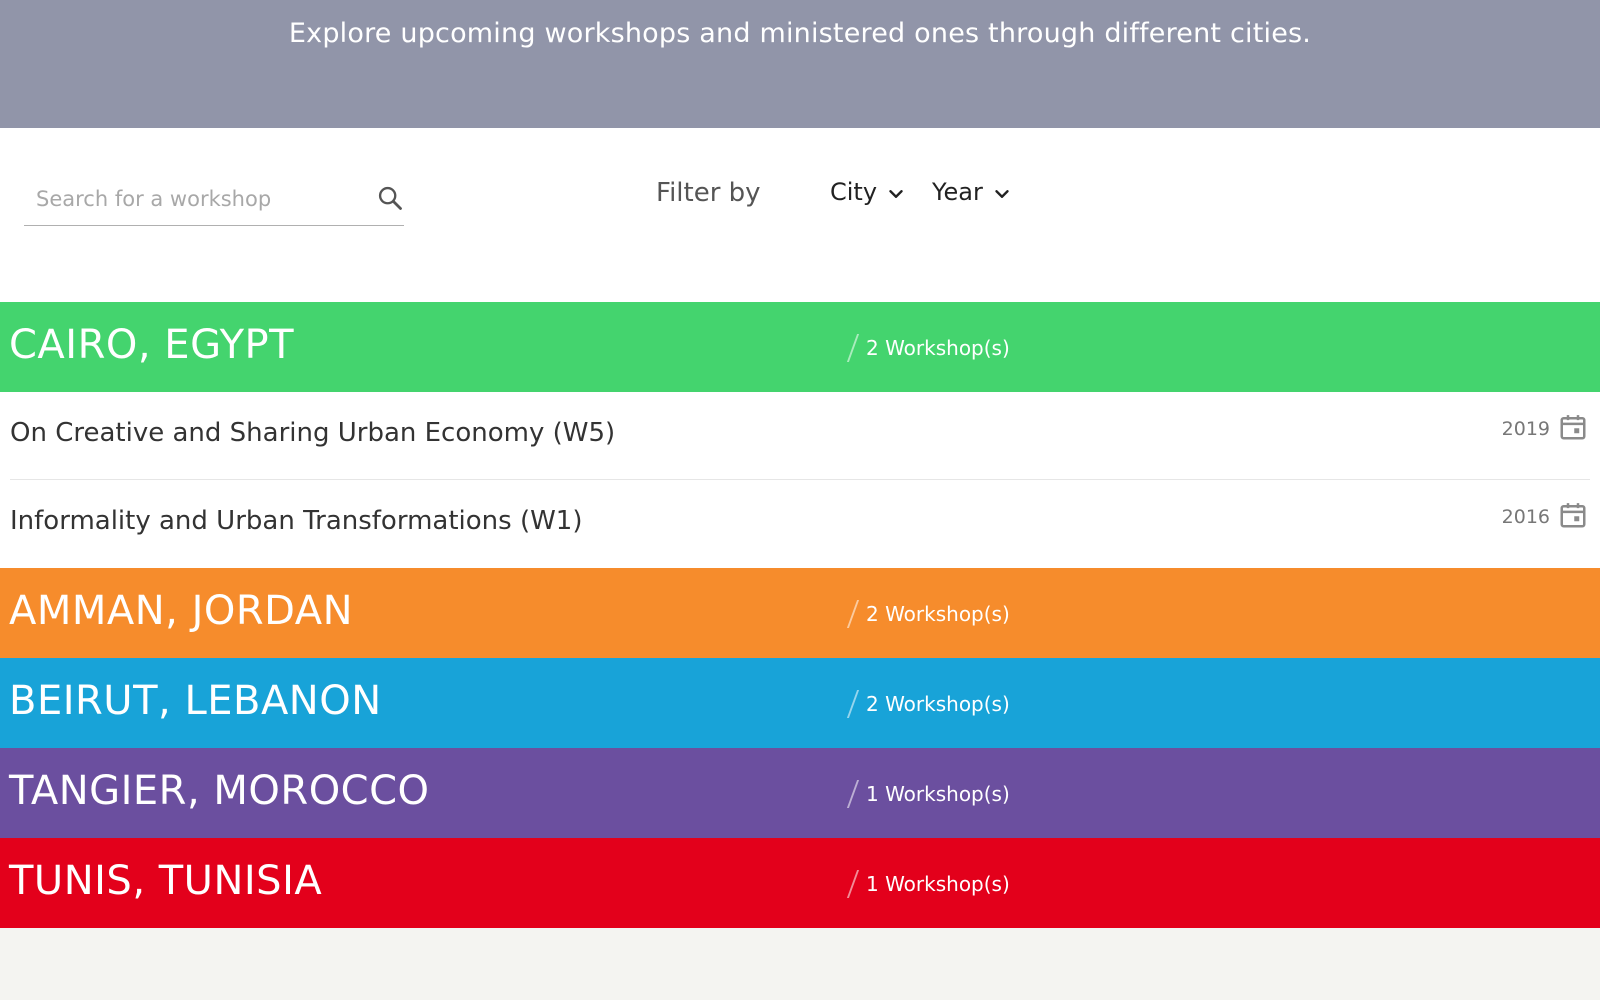  What do you see at coordinates (1525, 517) in the screenshot?
I see `workshop-year: 2016` at bounding box center [1525, 517].